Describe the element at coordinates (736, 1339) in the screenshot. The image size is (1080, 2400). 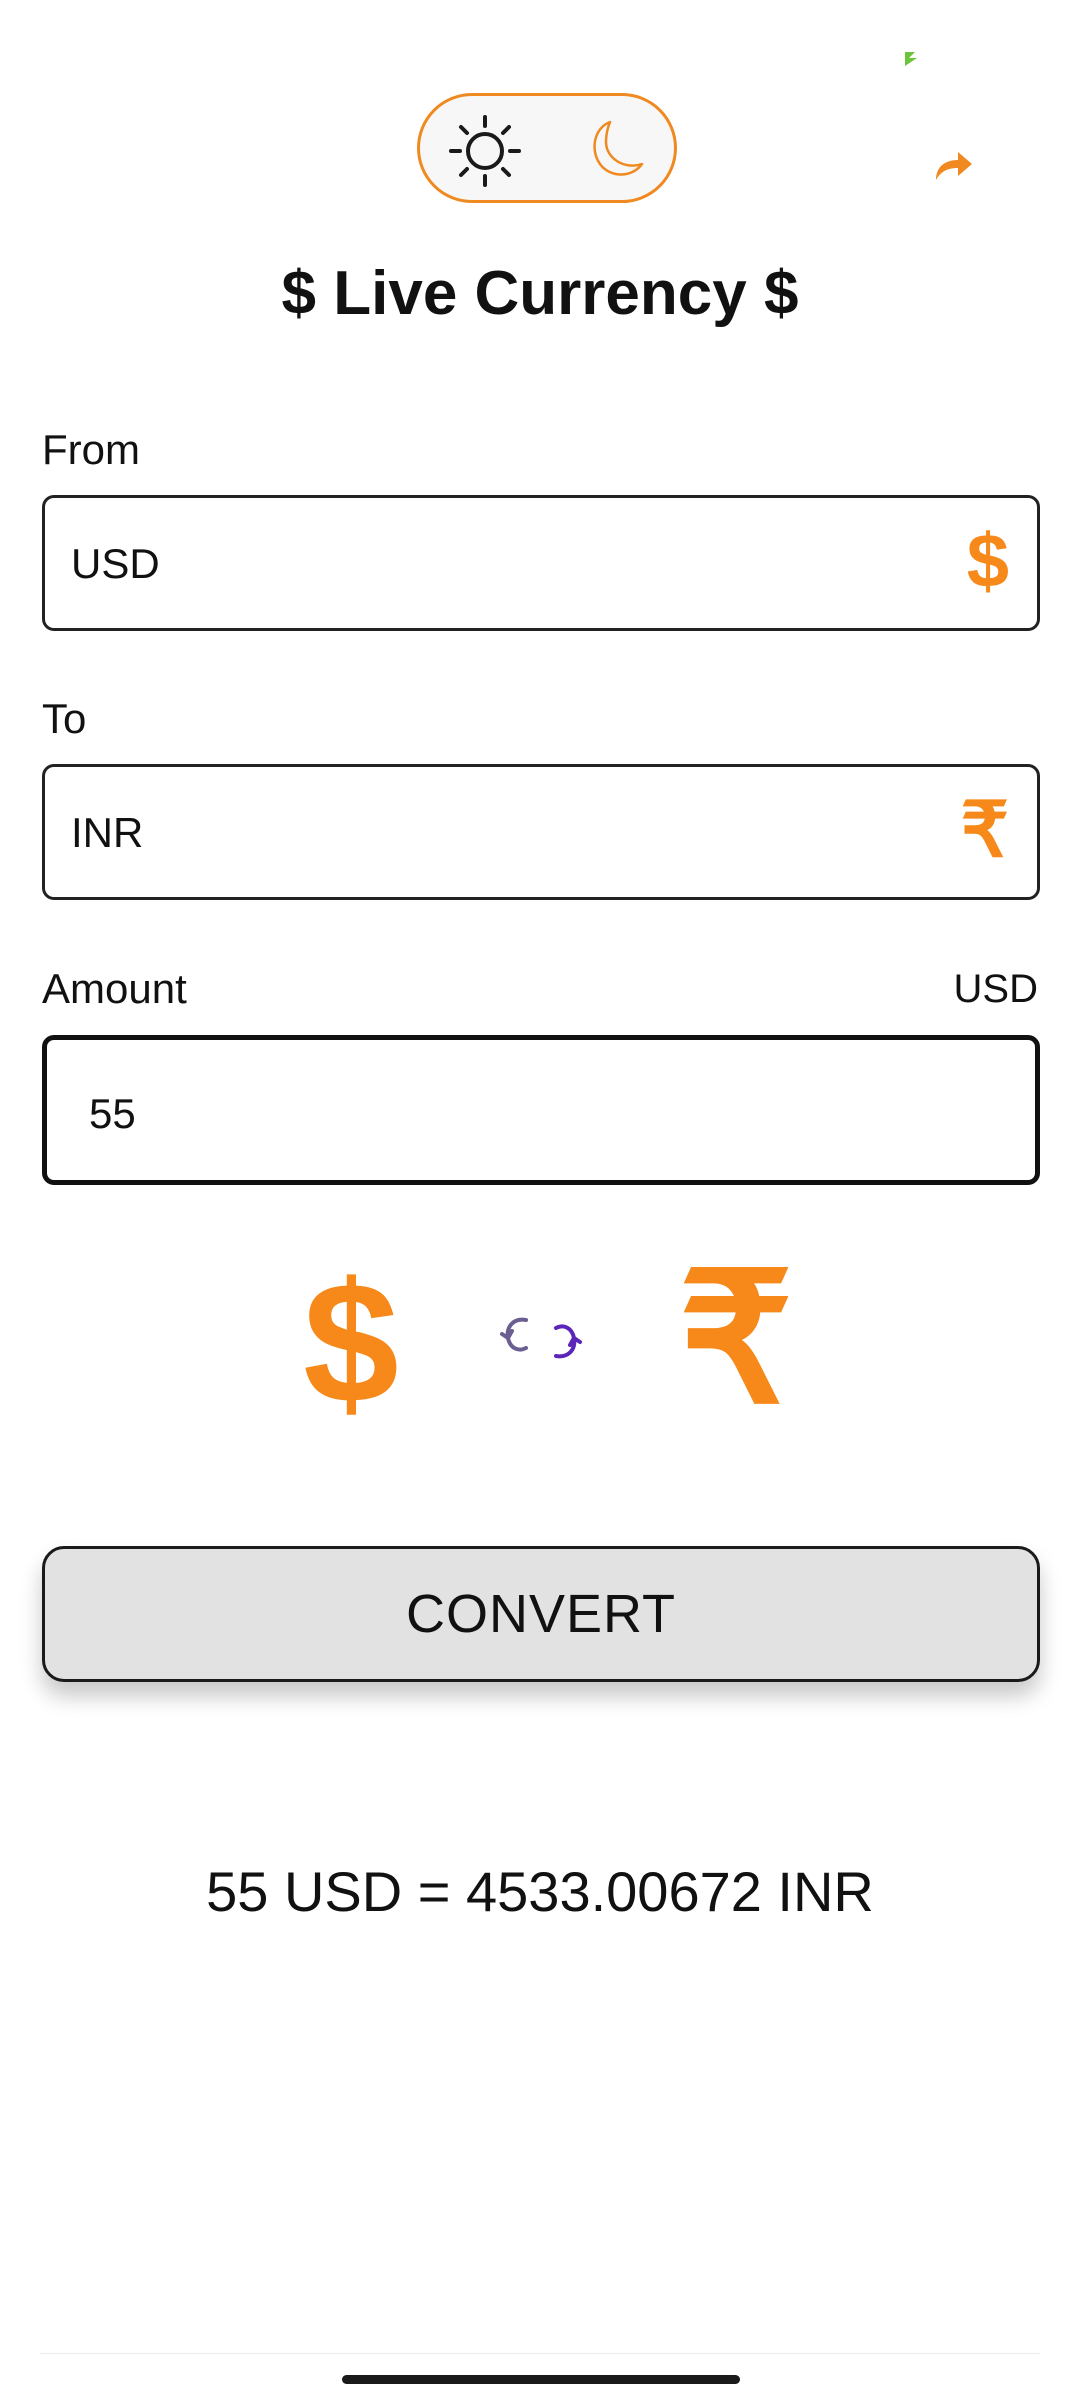
I see `to-symbol-rupee-icon: ₹` at that location.